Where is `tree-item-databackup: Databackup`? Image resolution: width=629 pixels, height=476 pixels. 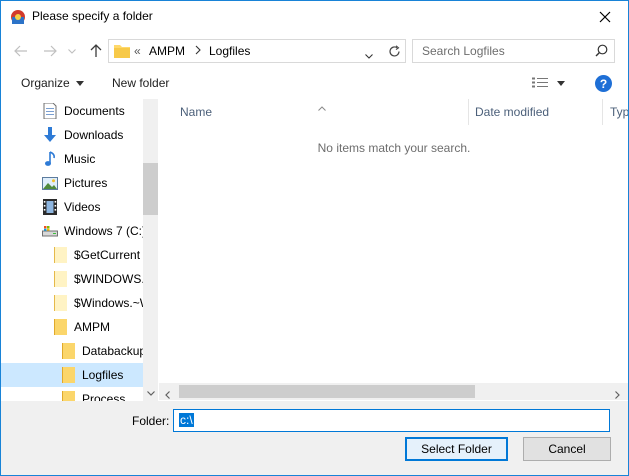 tree-item-databackup: Databackup is located at coordinates (72, 351).